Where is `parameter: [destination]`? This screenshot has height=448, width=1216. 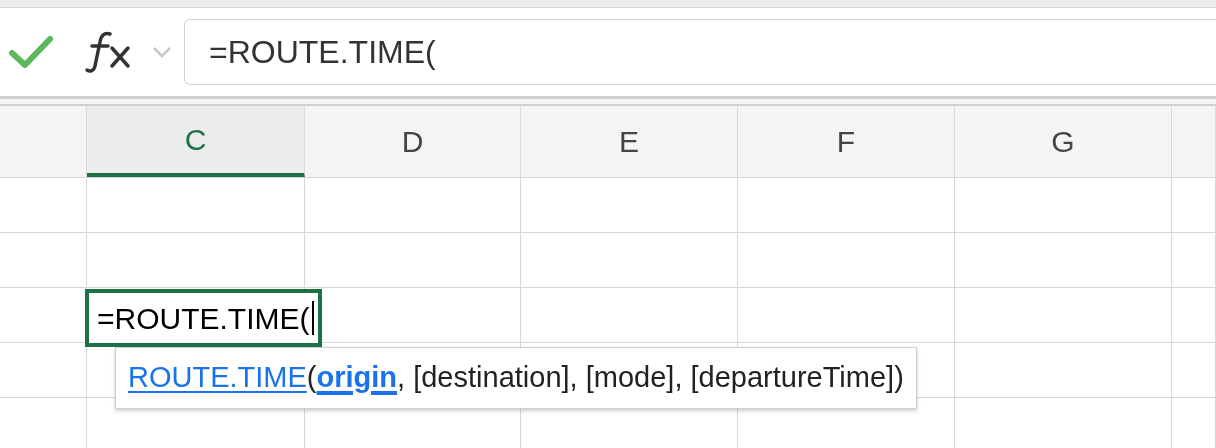 parameter: [destination] is located at coordinates (491, 378).